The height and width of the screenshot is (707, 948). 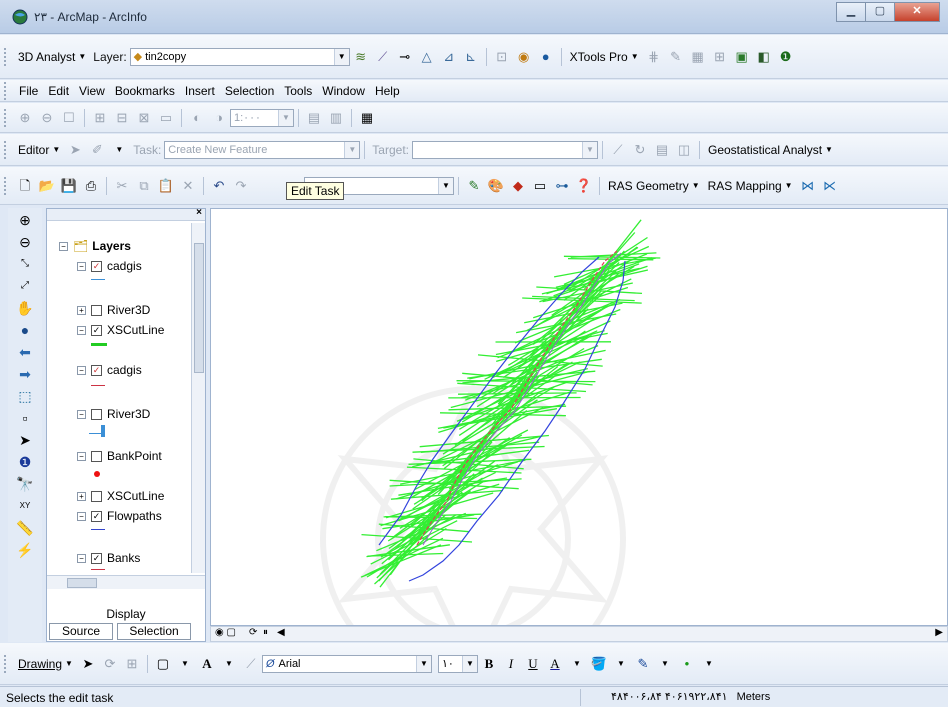 What do you see at coordinates (25, 264) in the screenshot?
I see `fixed-zoom-in-icon: ⤡` at bounding box center [25, 264].